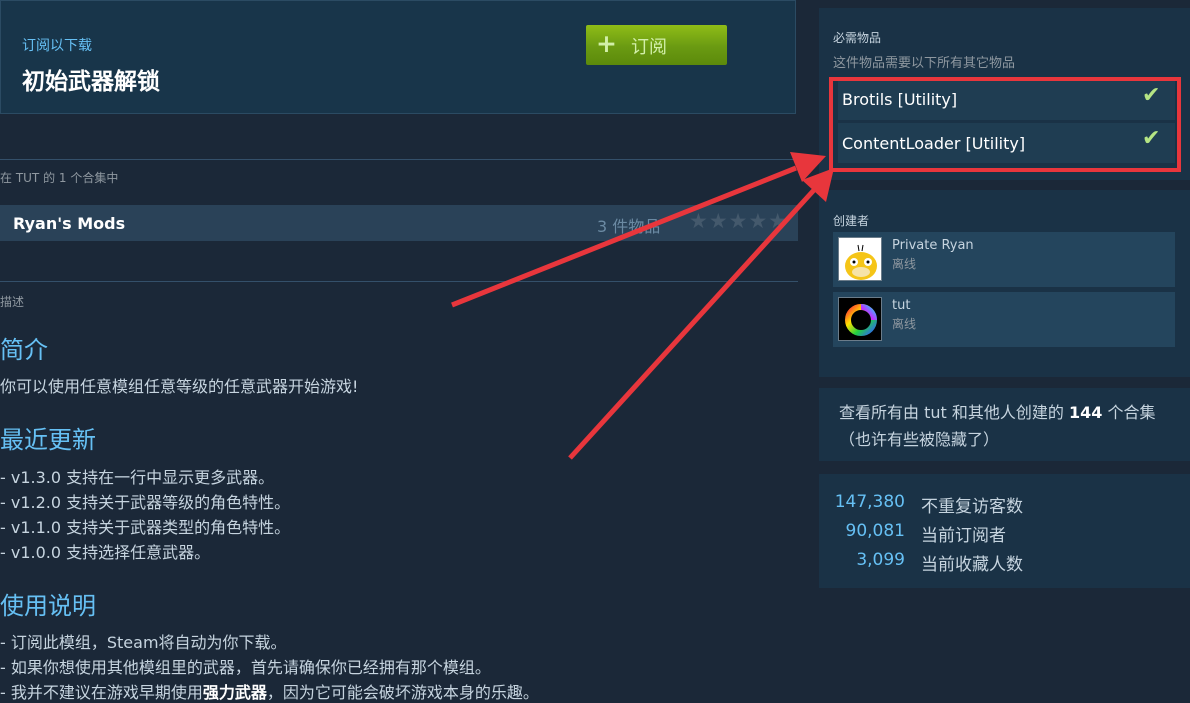 Image resolution: width=1190 pixels, height=703 pixels. What do you see at coordinates (137, 477) in the screenshot?
I see `update-line: - v1.3.0 支持在一行中显示更多武器。` at bounding box center [137, 477].